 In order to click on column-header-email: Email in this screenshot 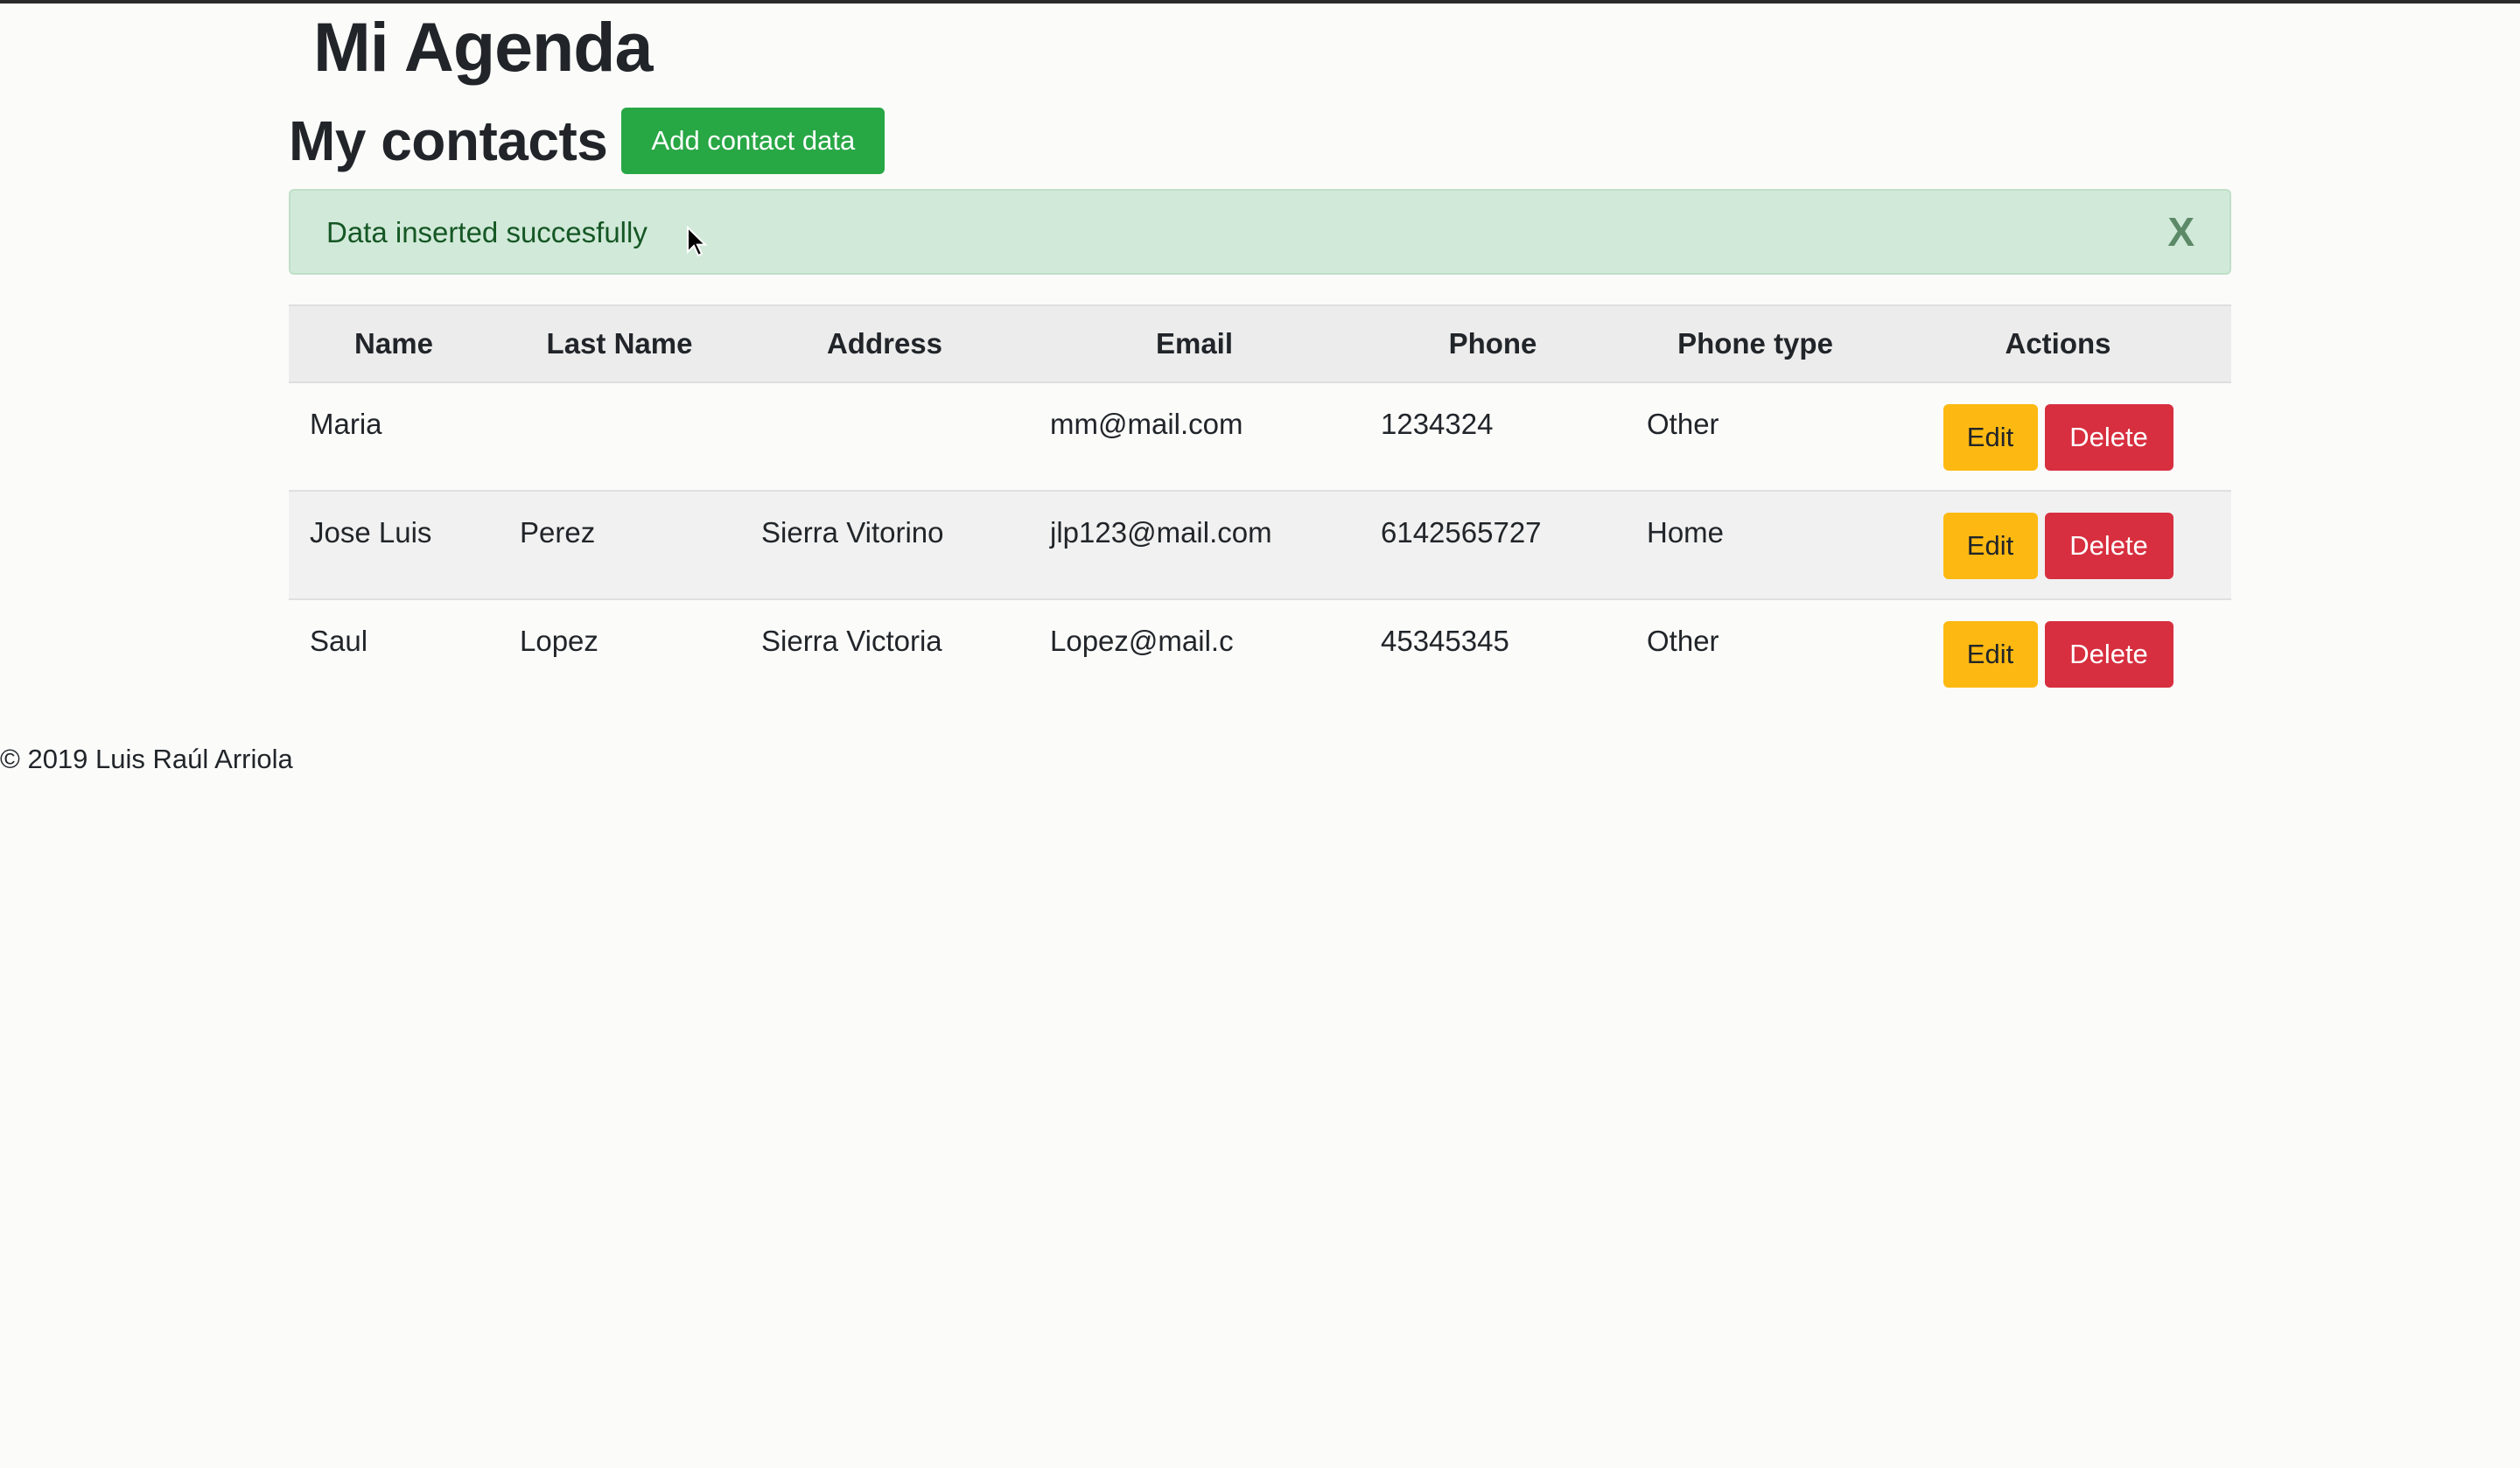, I will do `click(1194, 343)`.